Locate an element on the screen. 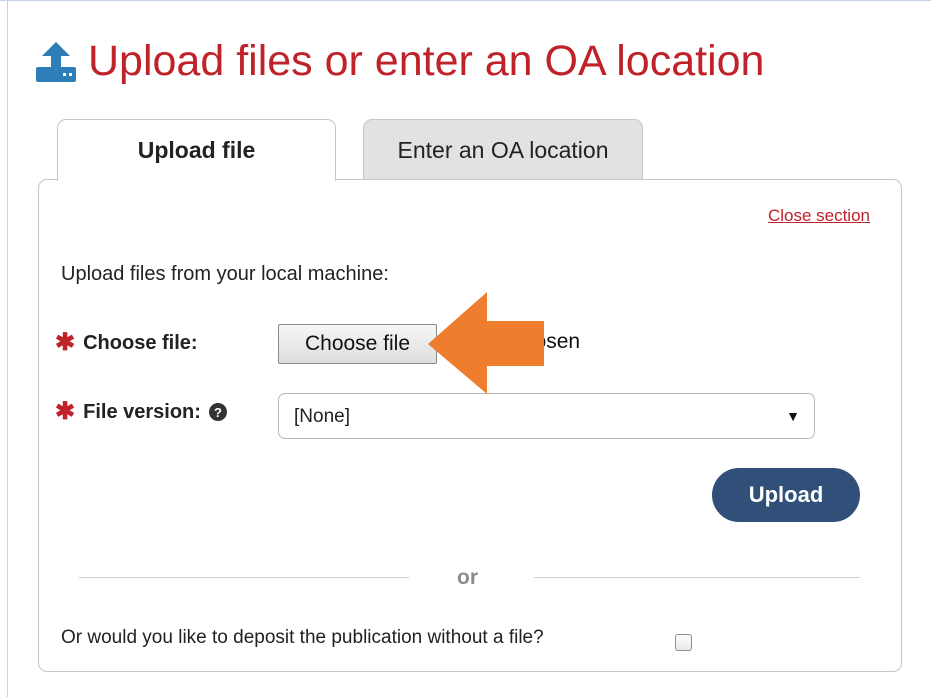  upload-intro-text: Upload files from your local machine: is located at coordinates (225, 274).